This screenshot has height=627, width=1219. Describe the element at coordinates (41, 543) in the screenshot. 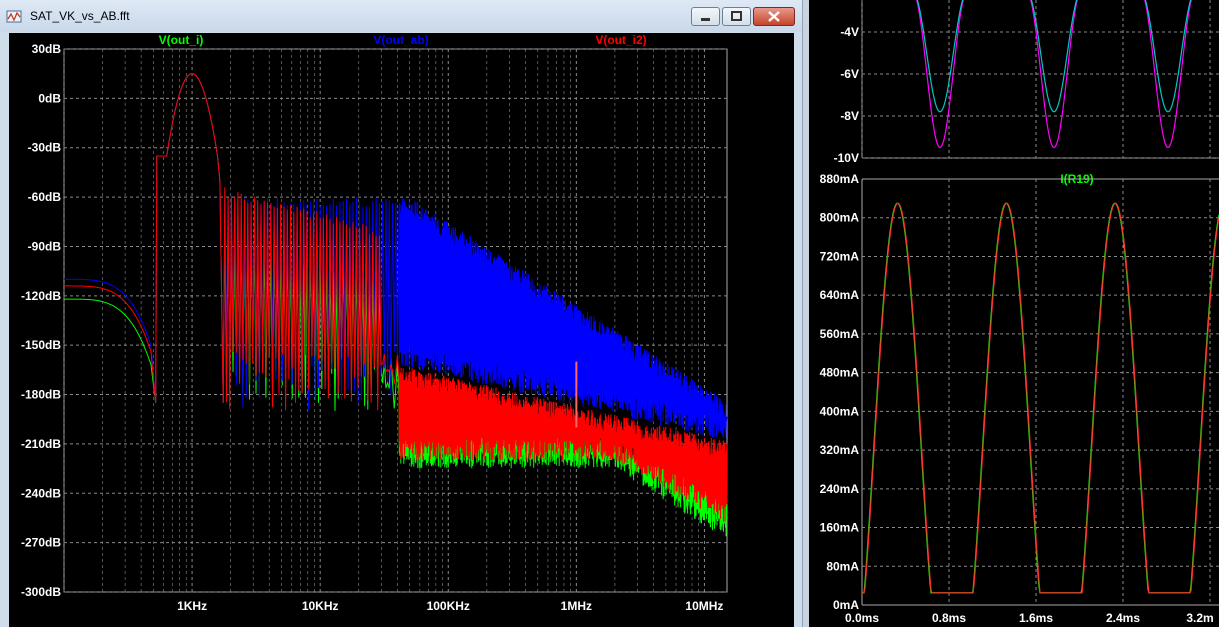

I see `y-tick-label: -270dB` at that location.